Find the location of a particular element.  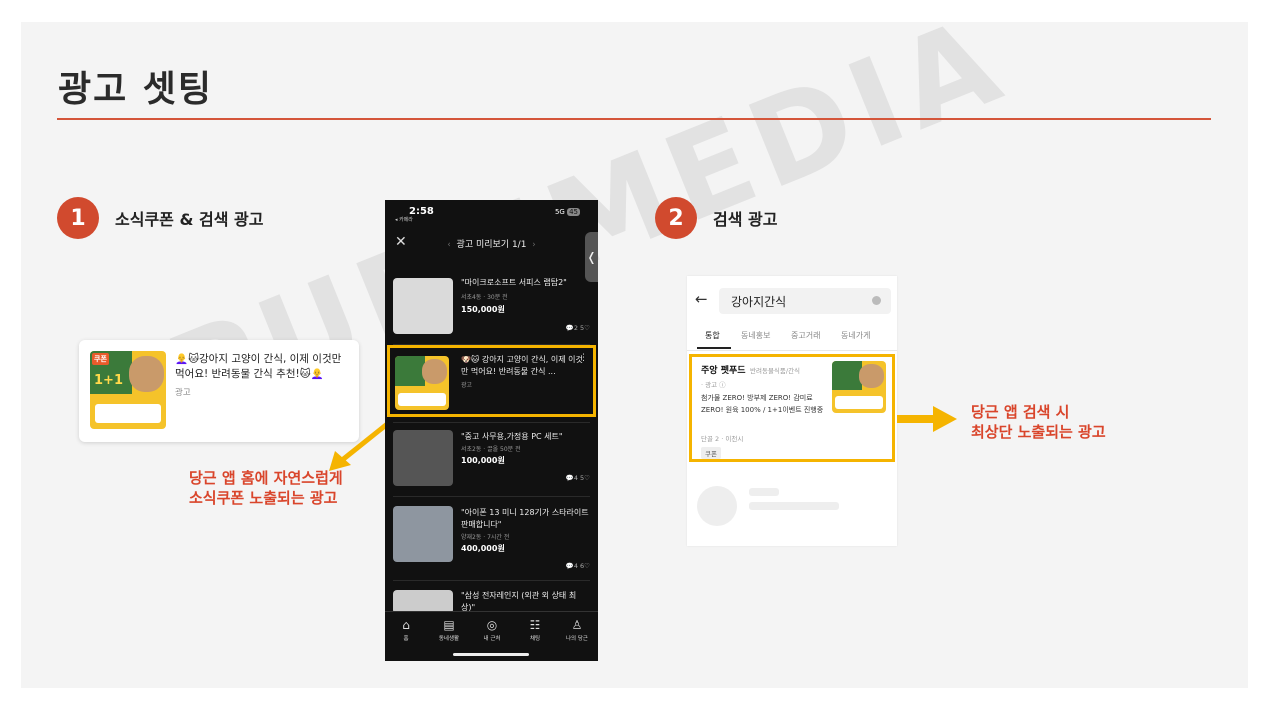

ad-card-label: 광고 is located at coordinates (183, 393).